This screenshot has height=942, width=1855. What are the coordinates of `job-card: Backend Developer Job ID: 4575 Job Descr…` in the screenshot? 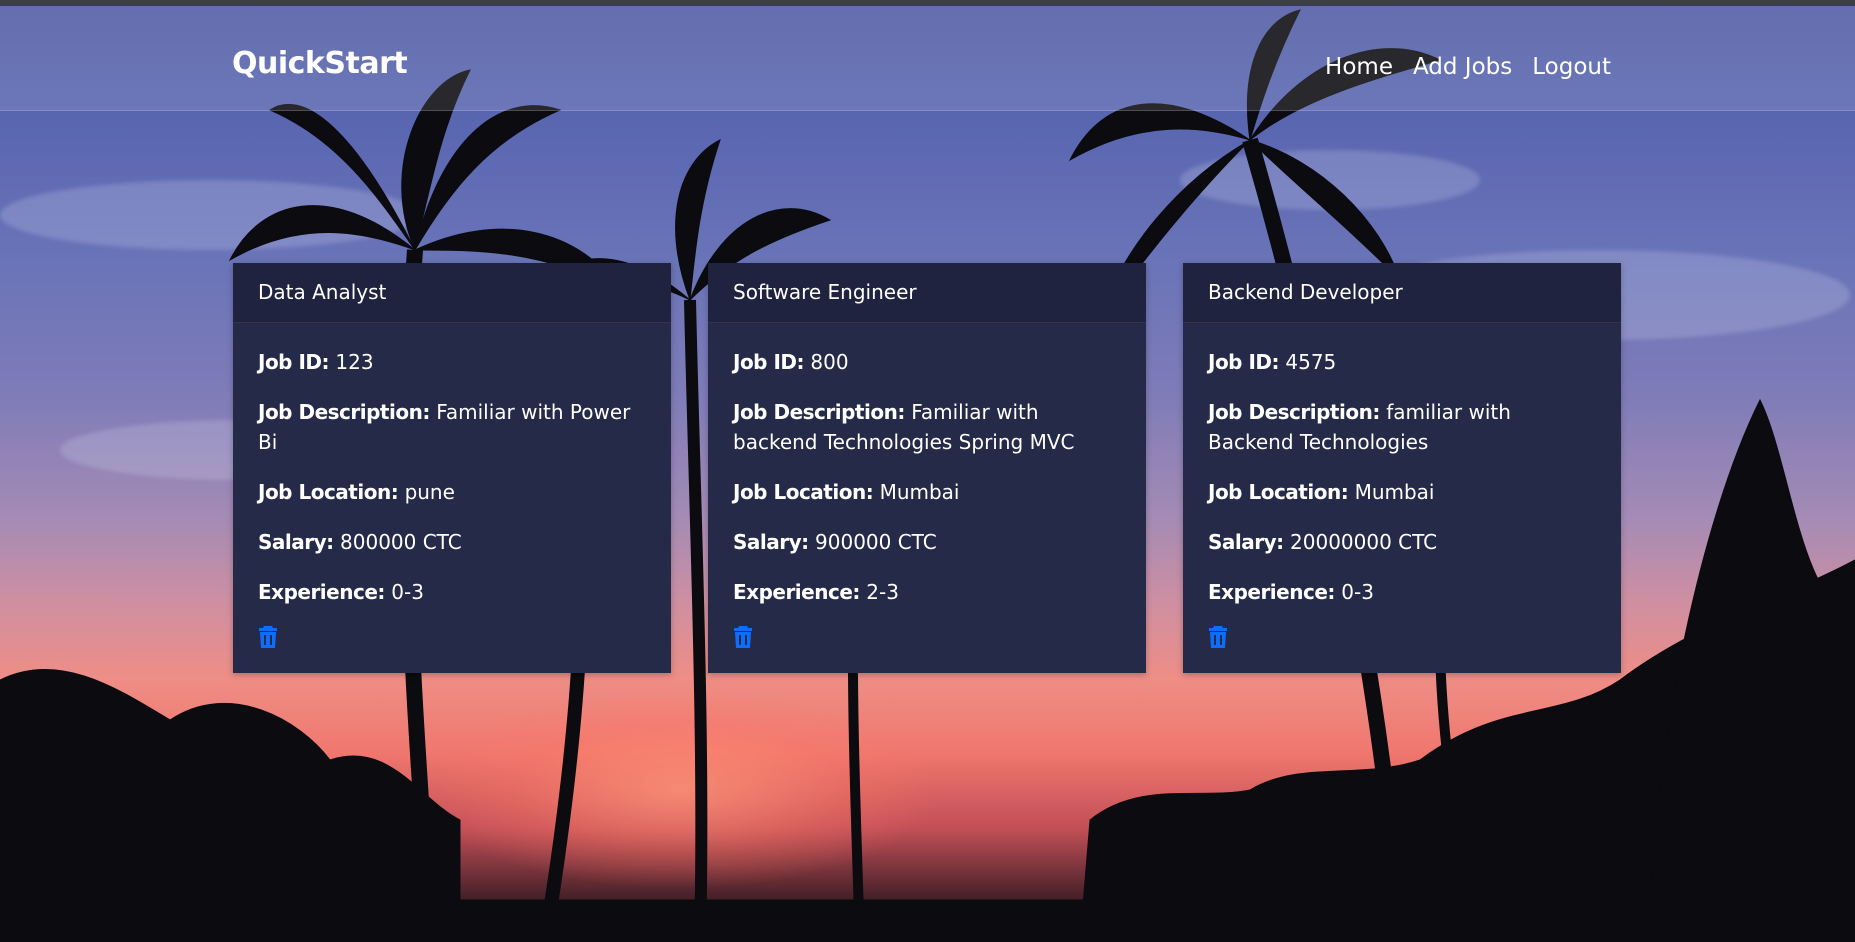 It's located at (1402, 468).